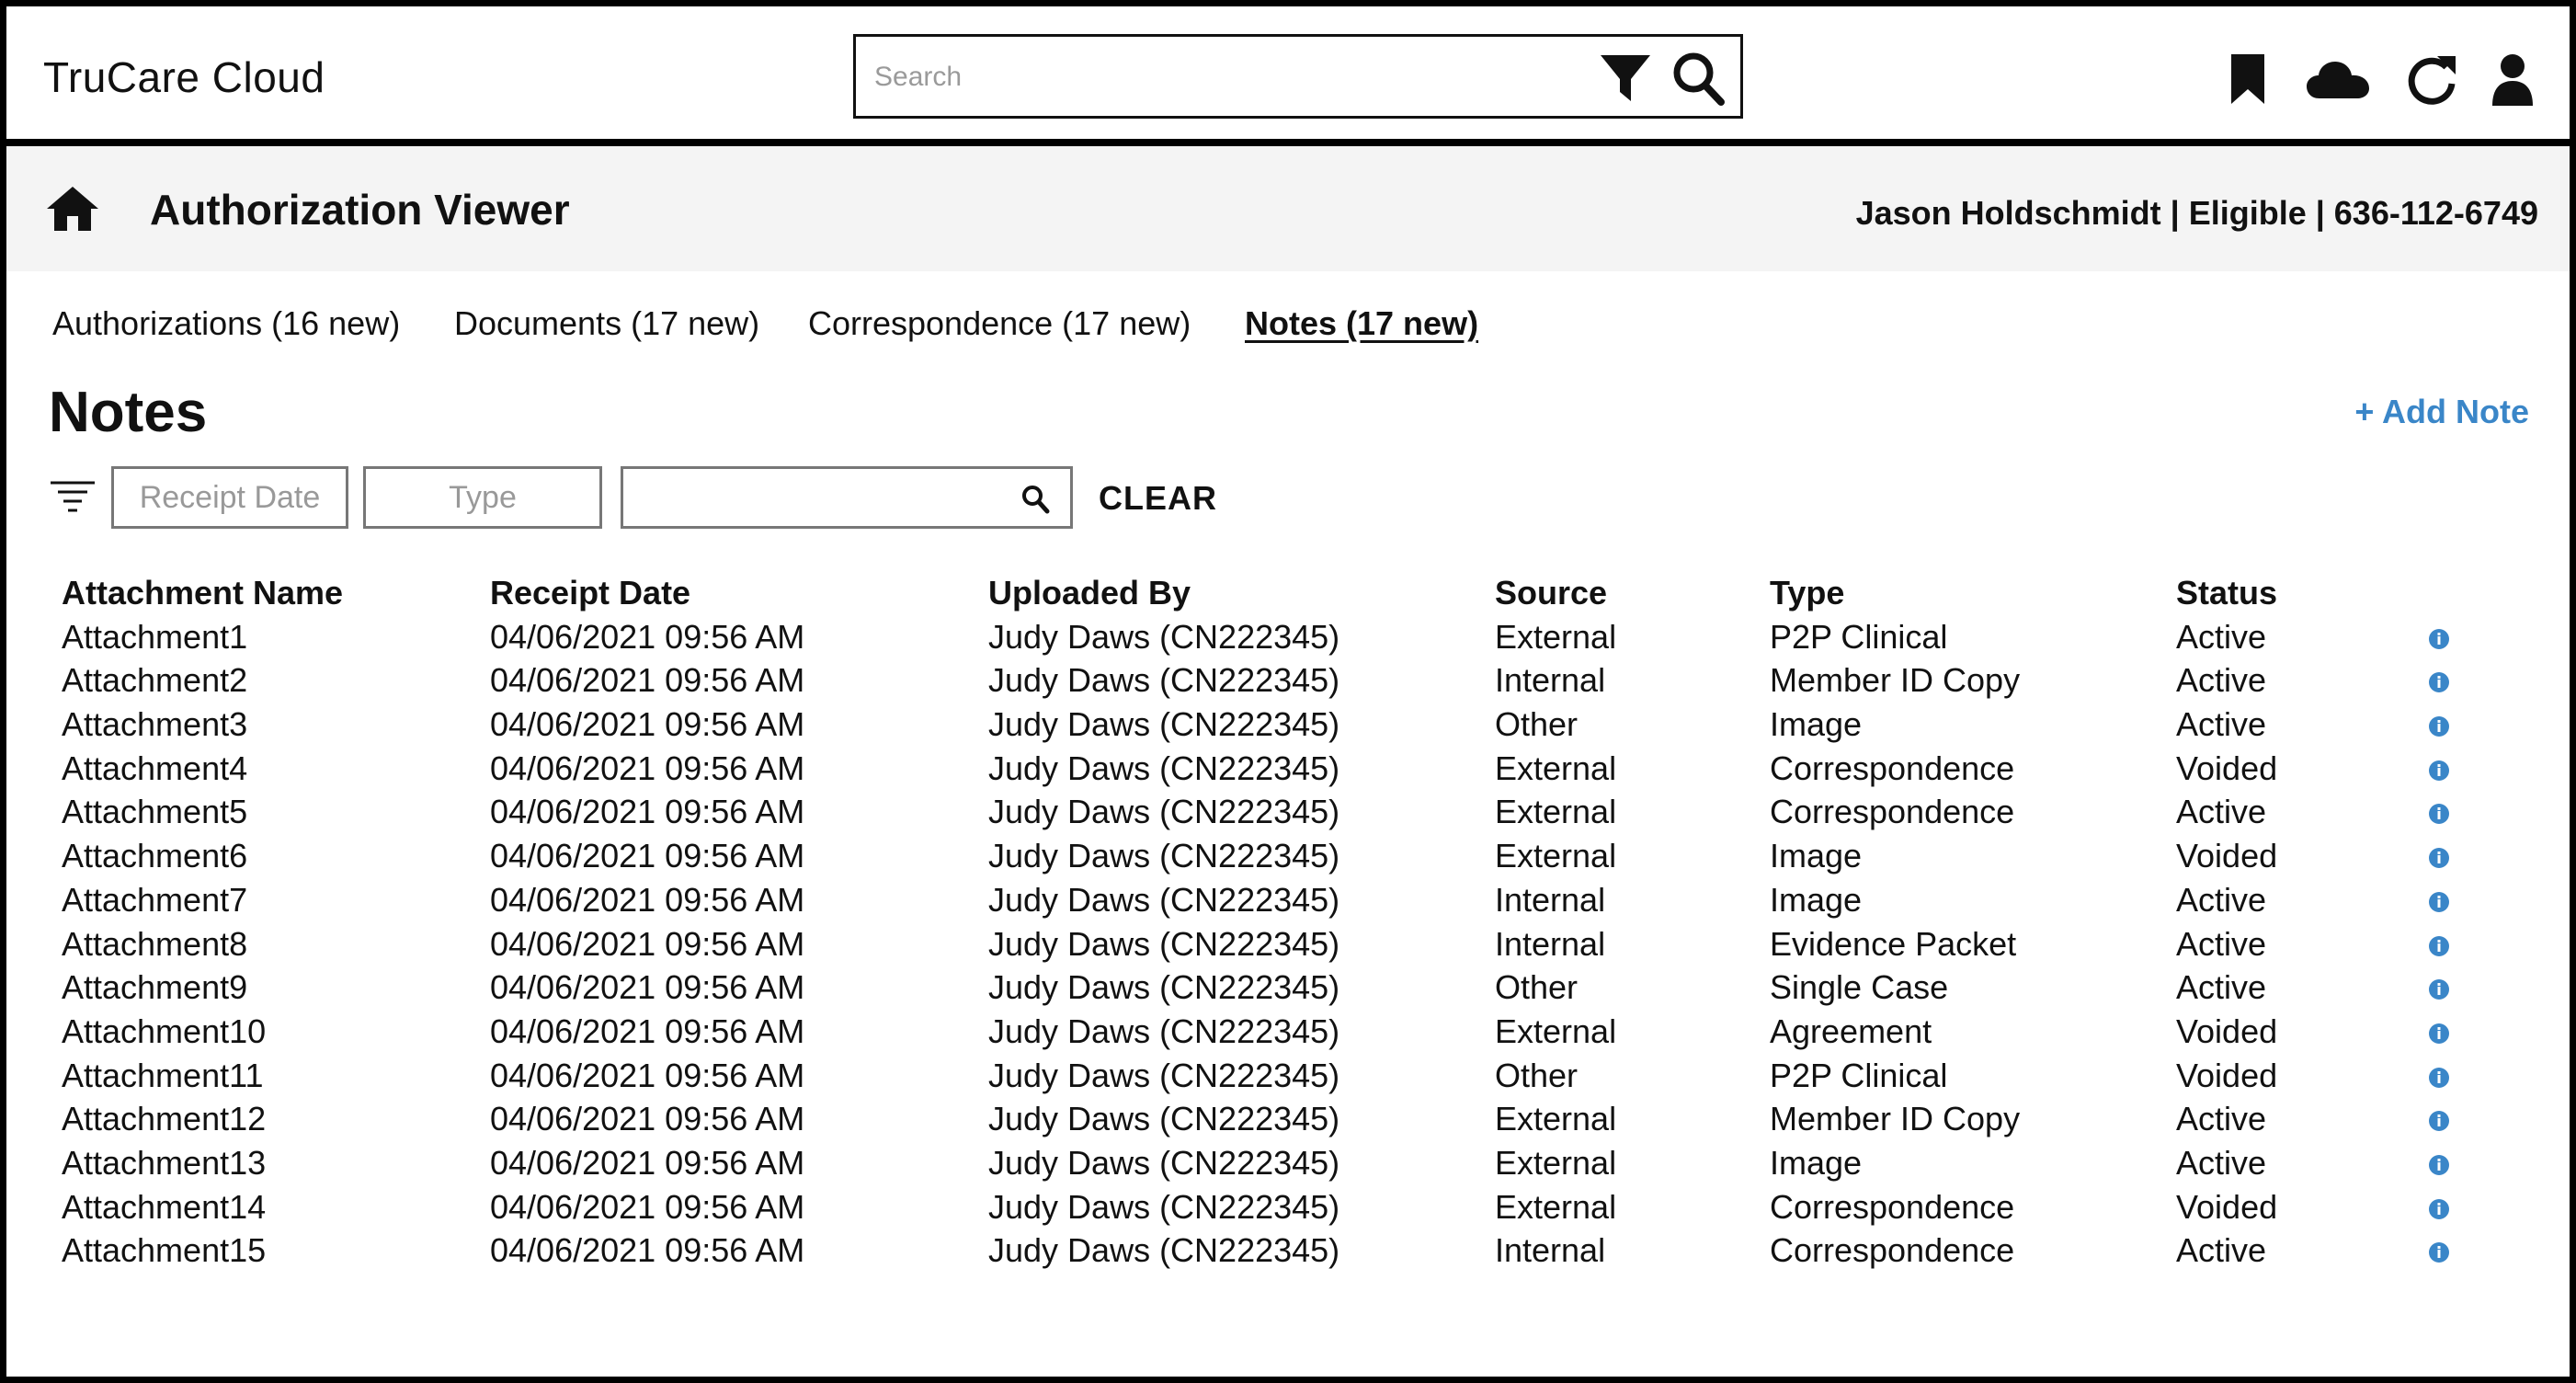  What do you see at coordinates (2431, 80) in the screenshot?
I see `refresh-icon` at bounding box center [2431, 80].